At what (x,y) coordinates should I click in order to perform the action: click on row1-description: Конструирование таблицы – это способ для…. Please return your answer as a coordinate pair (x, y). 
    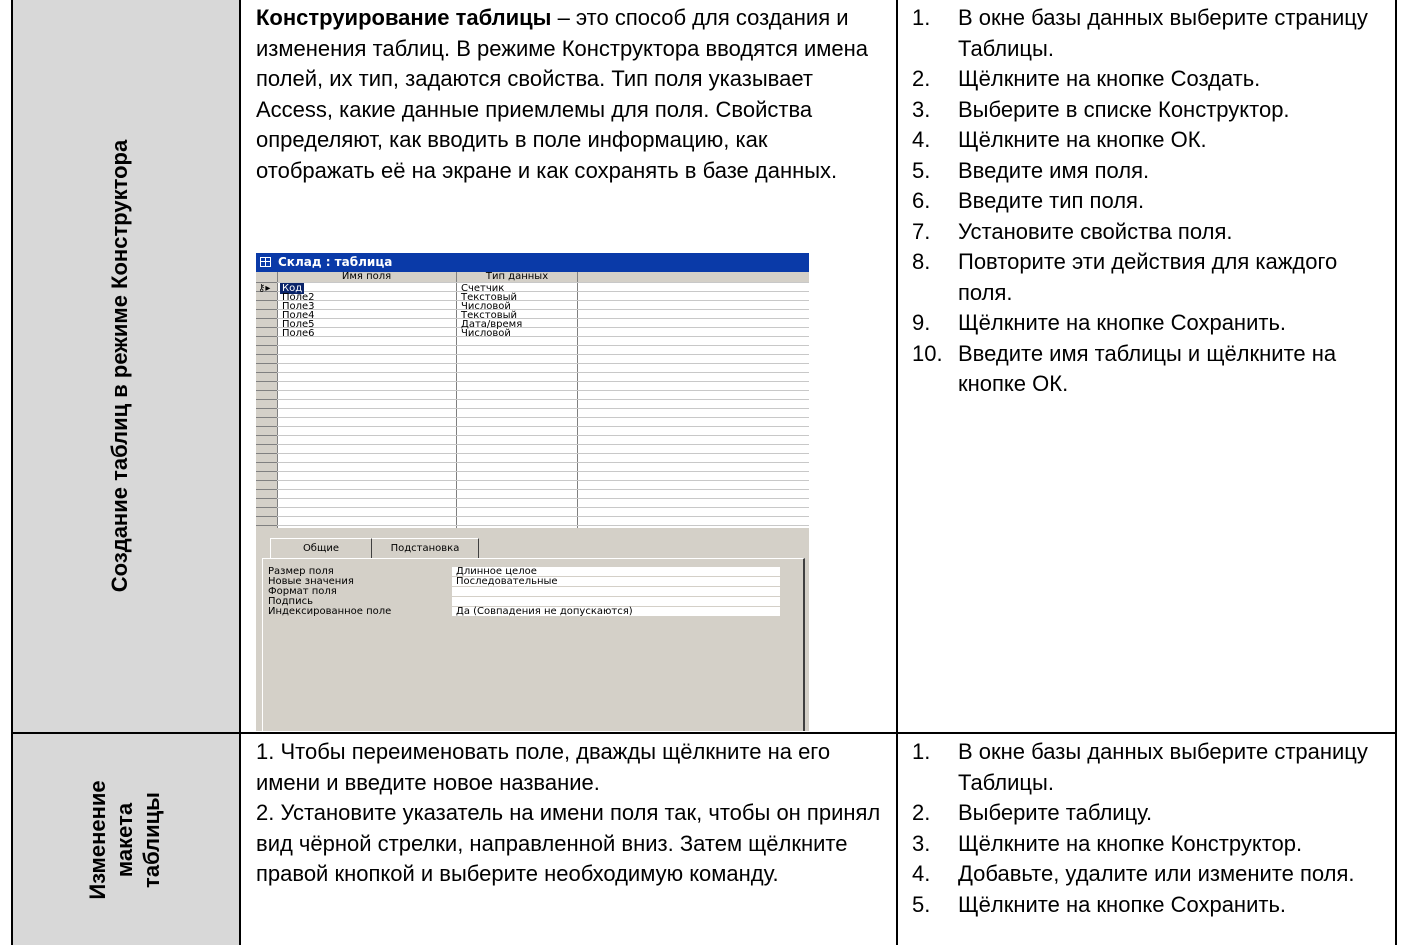
    Looking at the image, I should click on (571, 94).